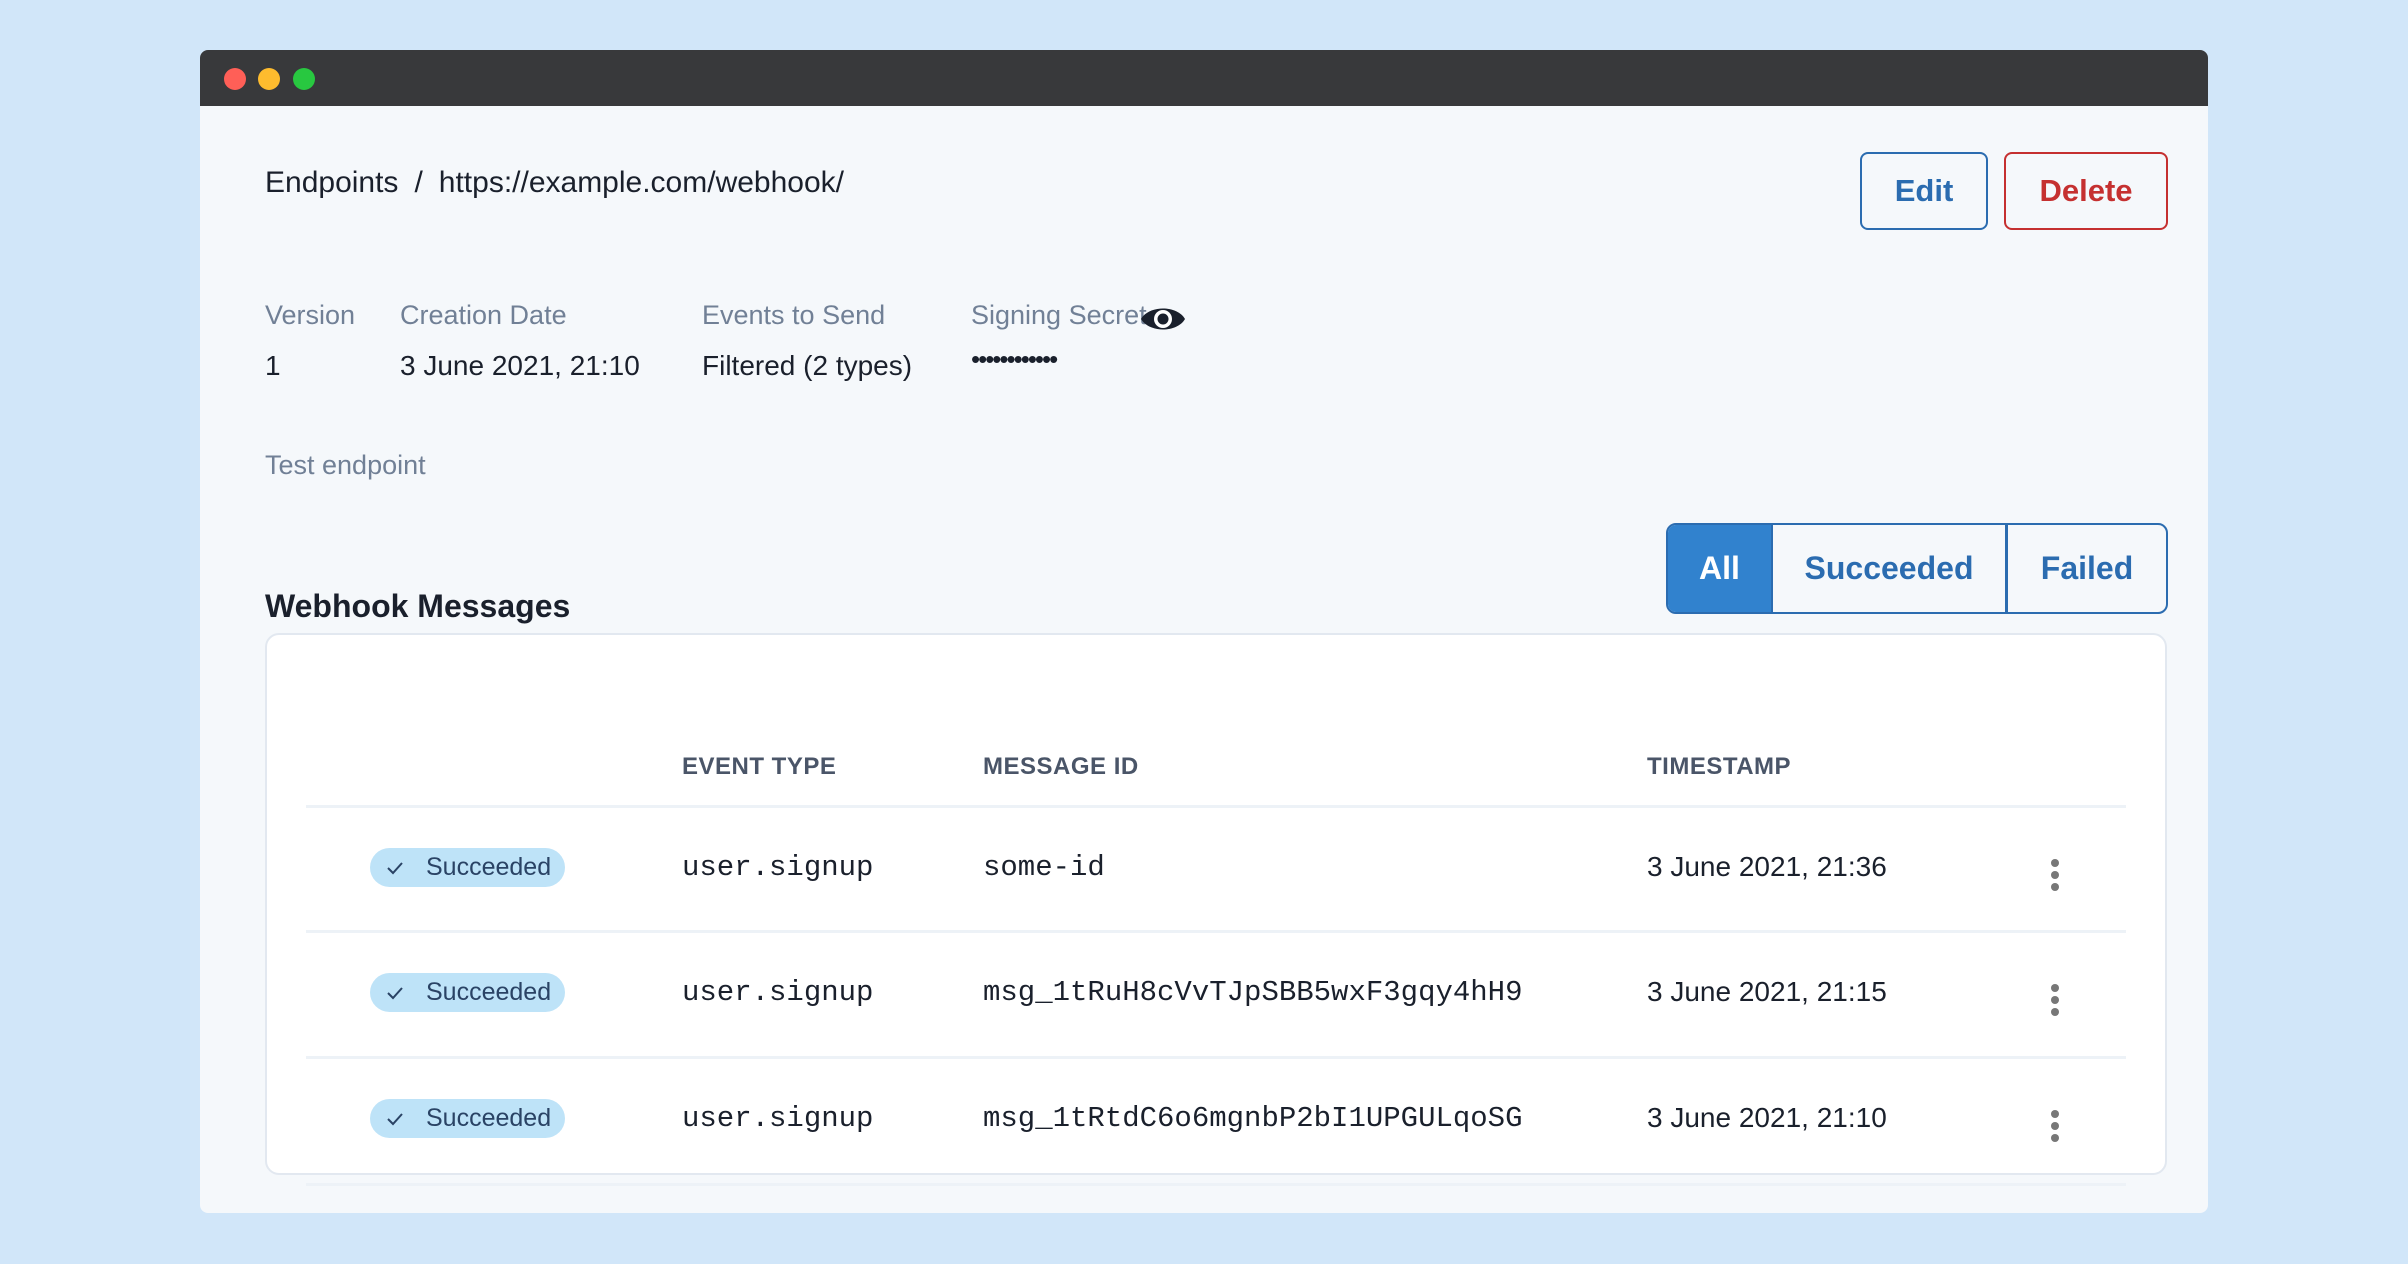 This screenshot has width=2408, height=1264. What do you see at coordinates (2087, 568) in the screenshot?
I see `filter-failed-tab: Failed` at bounding box center [2087, 568].